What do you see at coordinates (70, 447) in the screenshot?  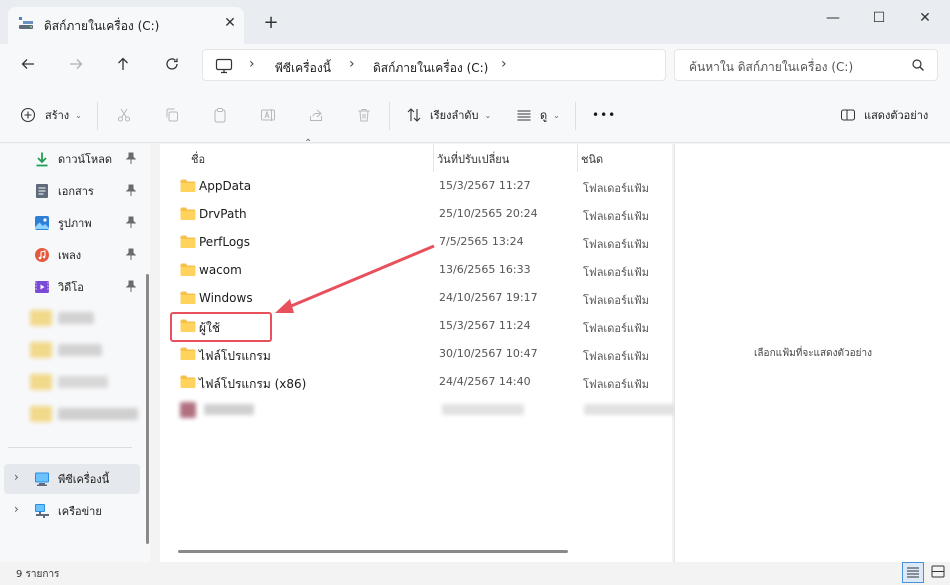 I see `divider` at bounding box center [70, 447].